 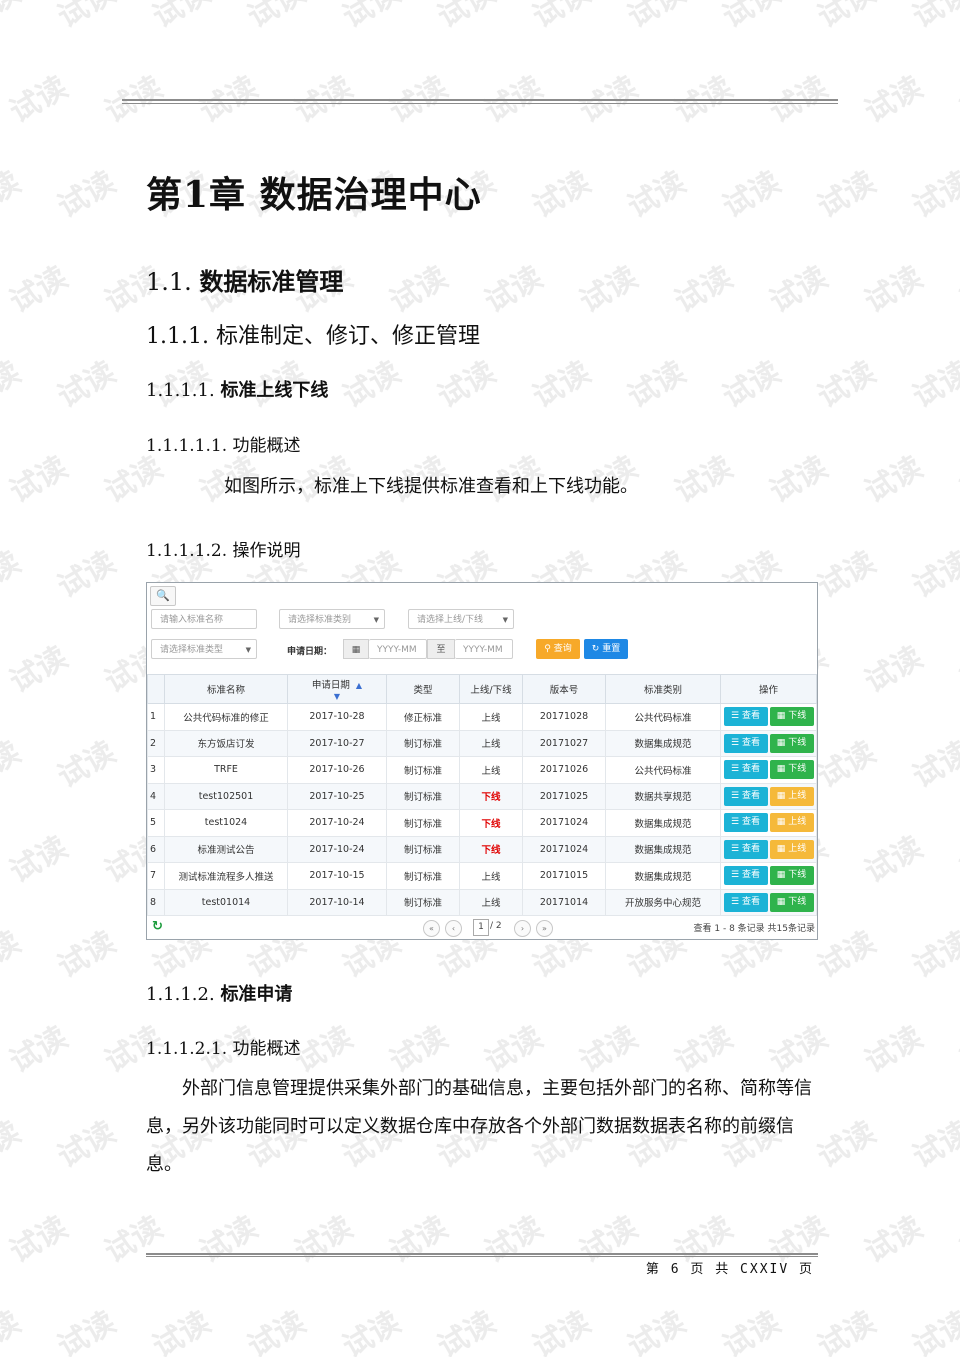 What do you see at coordinates (663, 689) in the screenshot?
I see `column-header: 标准类别` at bounding box center [663, 689].